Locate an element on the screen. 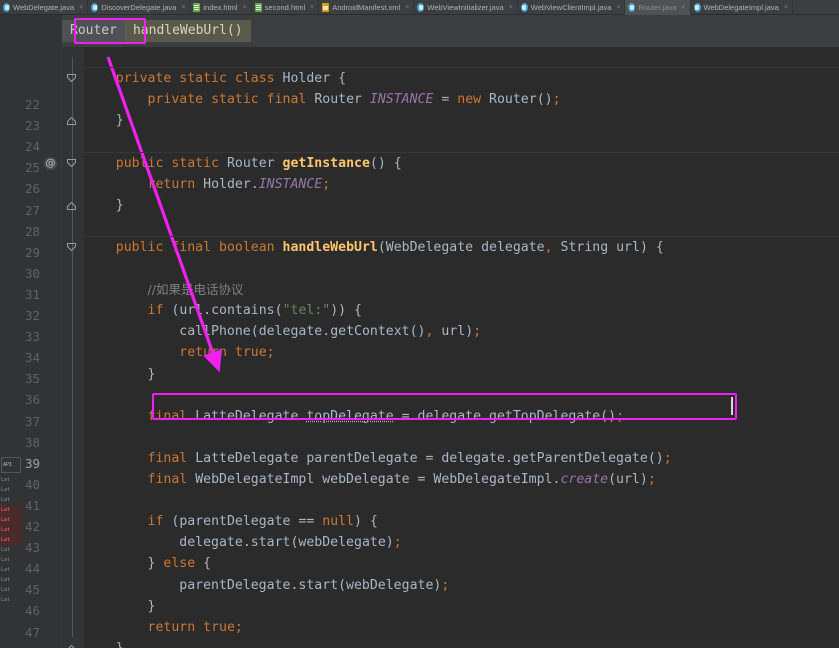  editor-tab-androidmanifest-xml: AndroidManifest.xml × is located at coordinates (367, 7).